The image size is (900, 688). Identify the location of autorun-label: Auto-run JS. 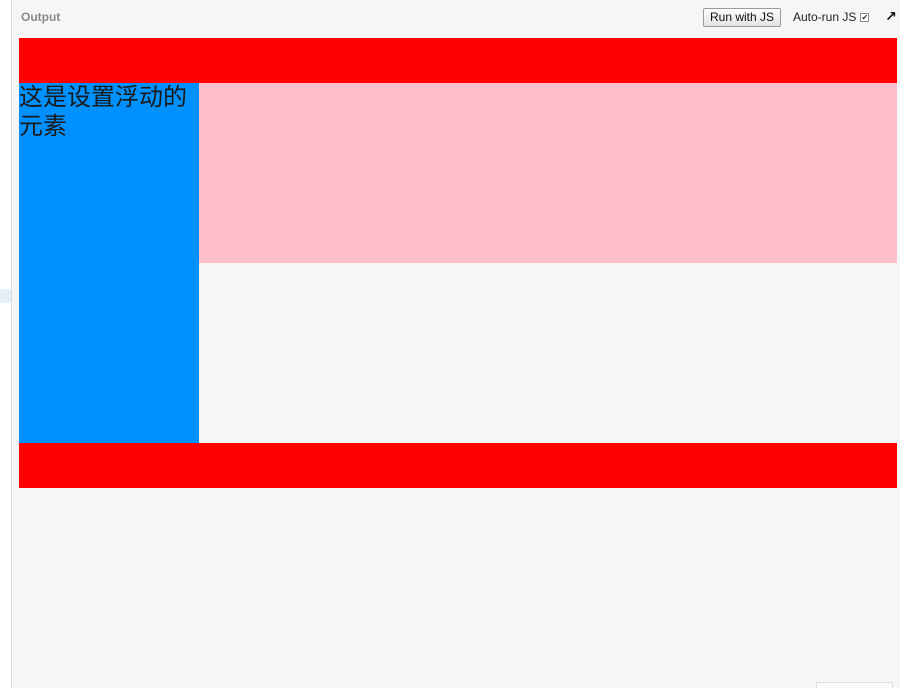
(825, 17).